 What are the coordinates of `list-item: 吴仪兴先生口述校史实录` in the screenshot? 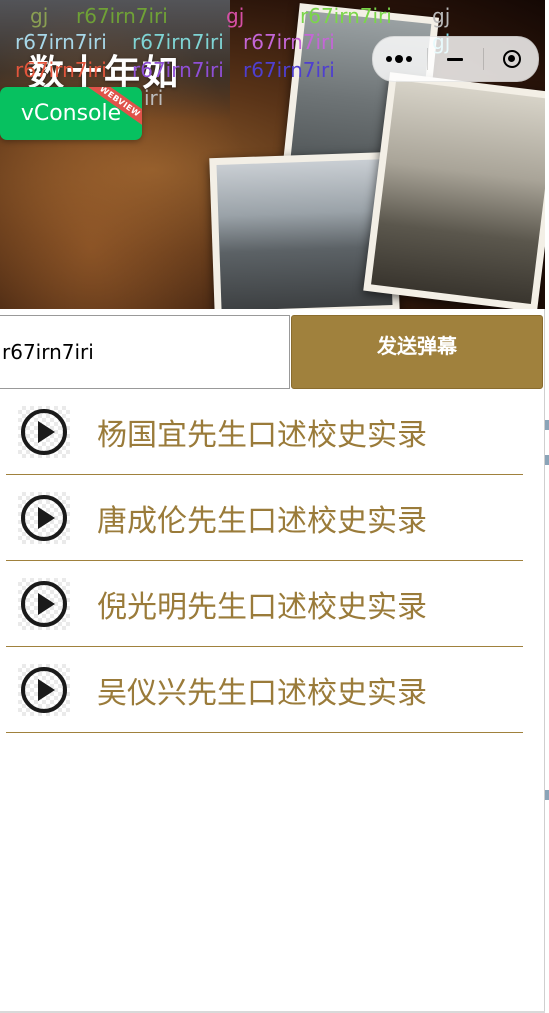 It's located at (264, 690).